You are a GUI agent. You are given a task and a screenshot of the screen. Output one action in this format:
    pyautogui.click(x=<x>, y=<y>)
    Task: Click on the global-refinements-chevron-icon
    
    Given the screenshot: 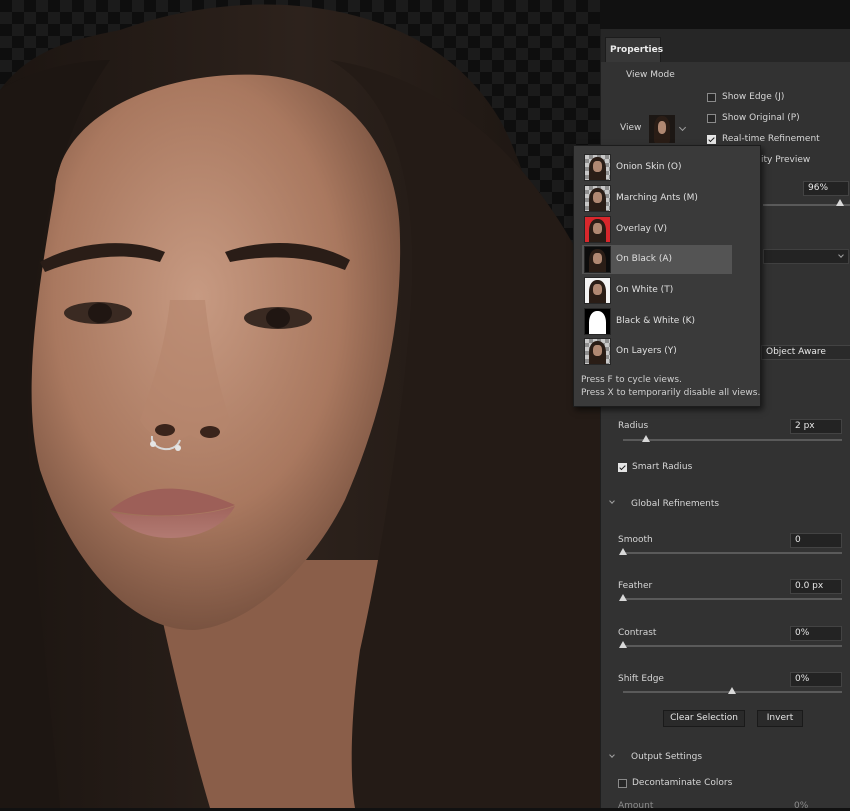 What is the action you would take?
    pyautogui.click(x=612, y=501)
    